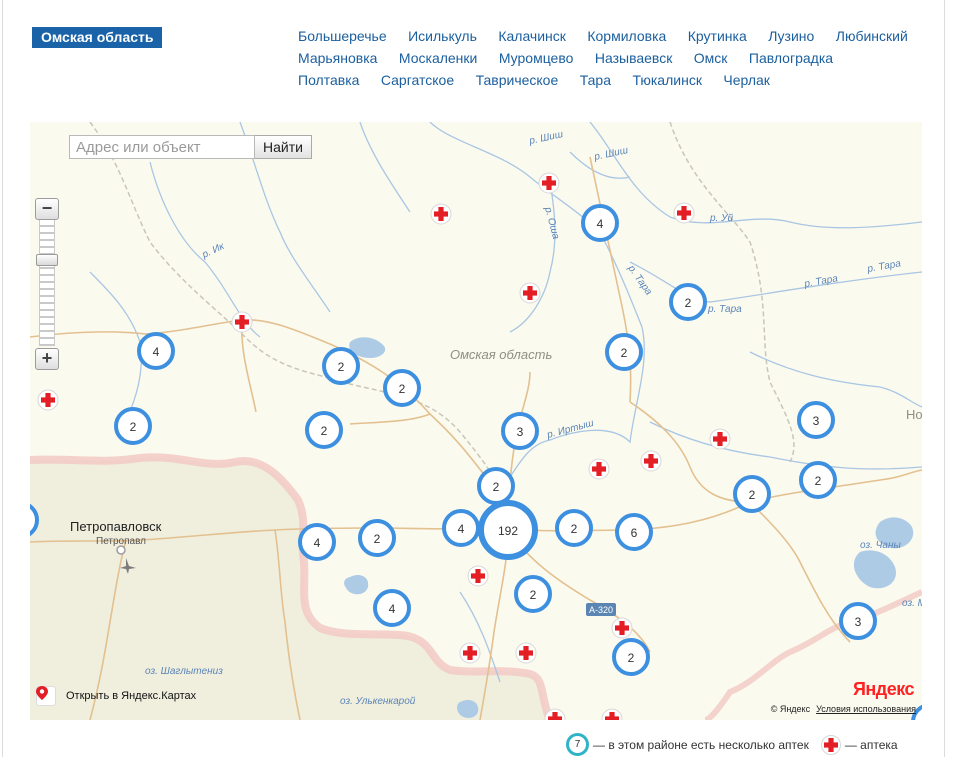  Describe the element at coordinates (121, 541) in the screenshot. I see `city-sublabel: Петропавл` at that location.